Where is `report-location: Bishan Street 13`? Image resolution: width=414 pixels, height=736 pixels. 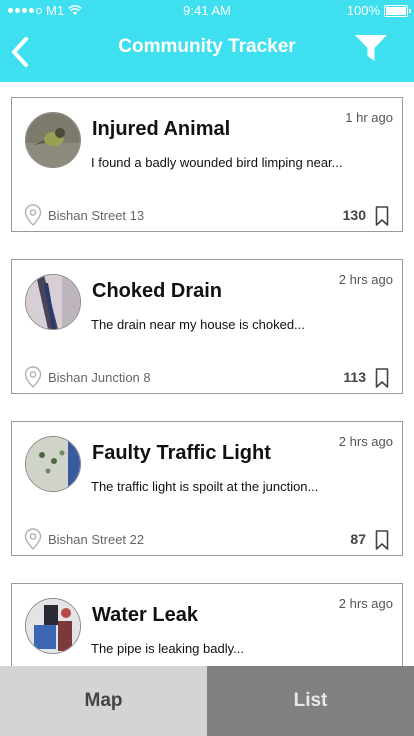 report-location: Bishan Street 13 is located at coordinates (84, 215).